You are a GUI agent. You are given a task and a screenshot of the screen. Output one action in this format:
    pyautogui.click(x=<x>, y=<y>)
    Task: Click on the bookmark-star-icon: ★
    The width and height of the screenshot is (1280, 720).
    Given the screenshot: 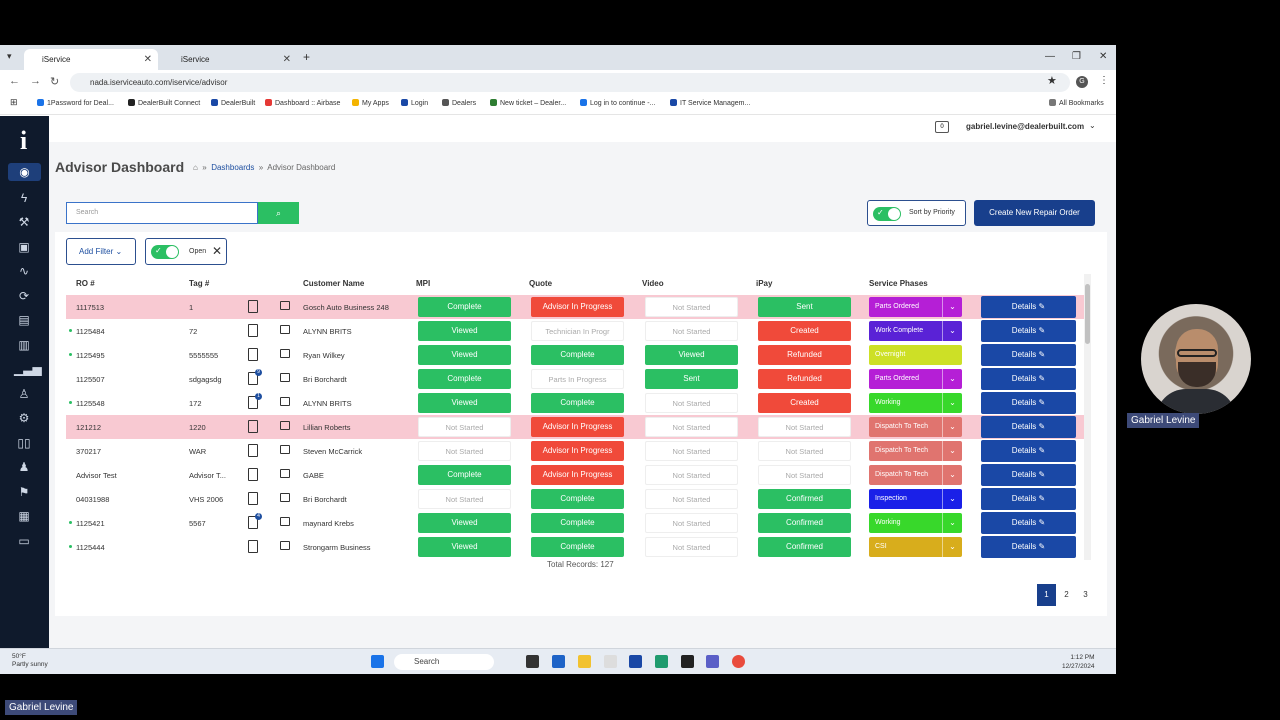 What is the action you would take?
    pyautogui.click(x=1052, y=80)
    